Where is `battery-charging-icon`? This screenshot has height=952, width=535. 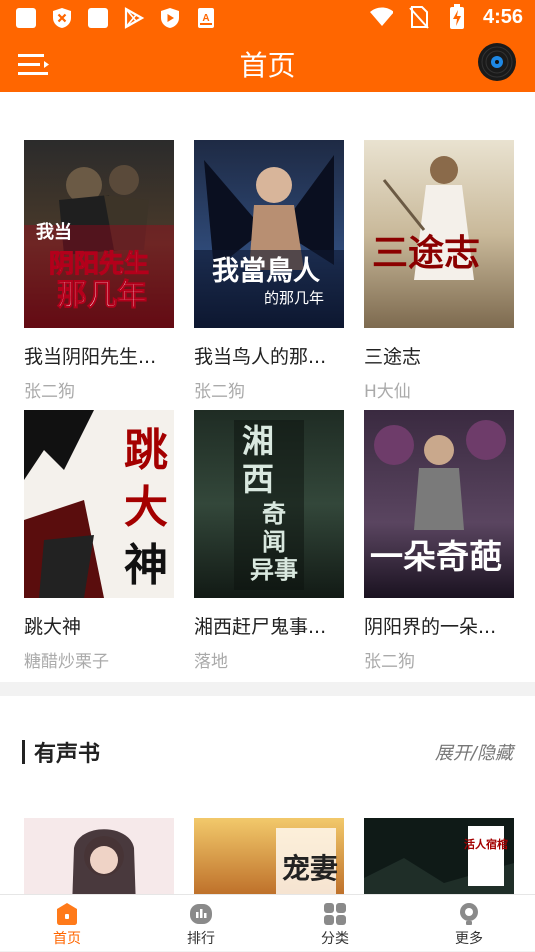
battery-charging-icon is located at coordinates (457, 16).